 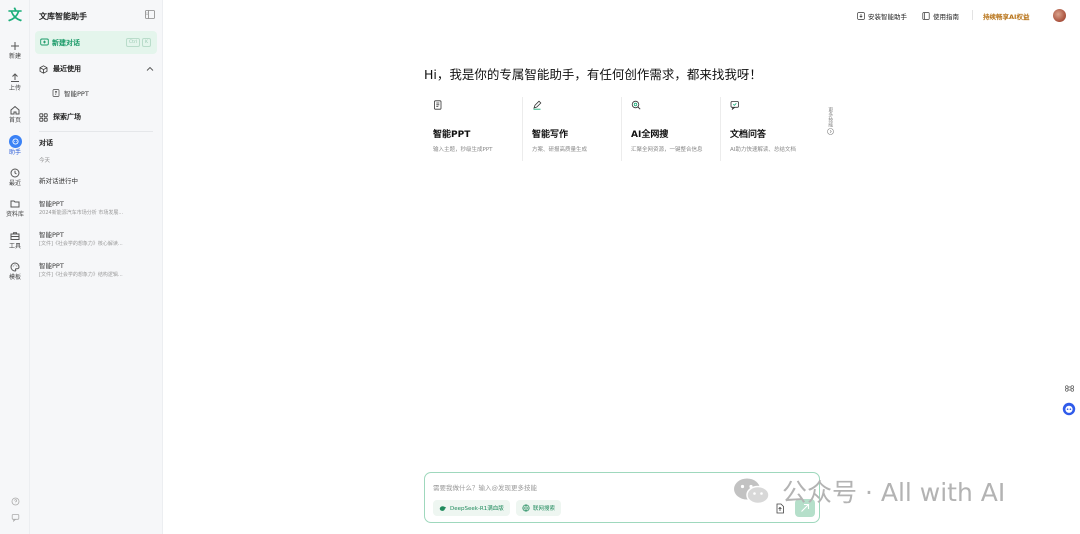 What do you see at coordinates (67, 69) in the screenshot?
I see `recent-section-label: 最近使用` at bounding box center [67, 69].